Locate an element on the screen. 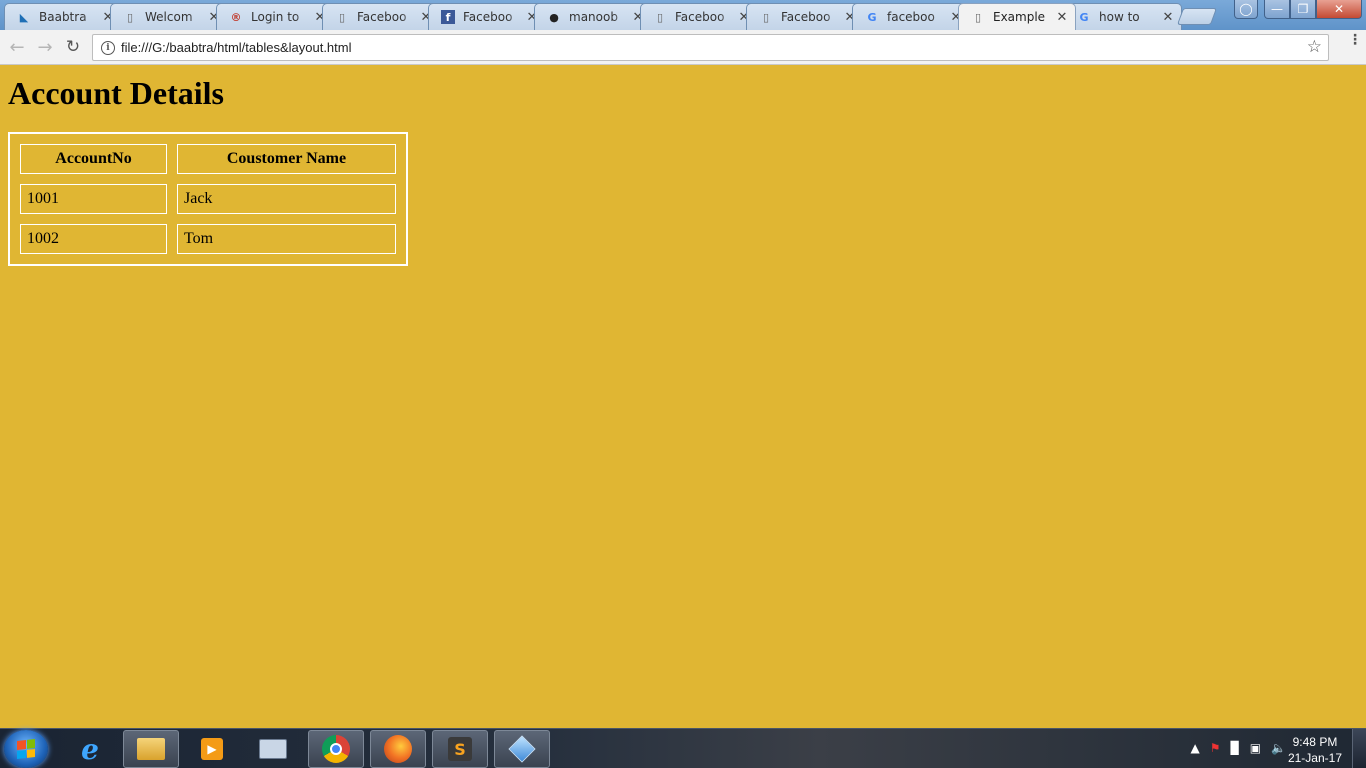  taskbar: e ▶ S ▲ ⚑ ▉ ▣ 🔈 9:48 PM 21-Jan-17 is located at coordinates (683, 748).